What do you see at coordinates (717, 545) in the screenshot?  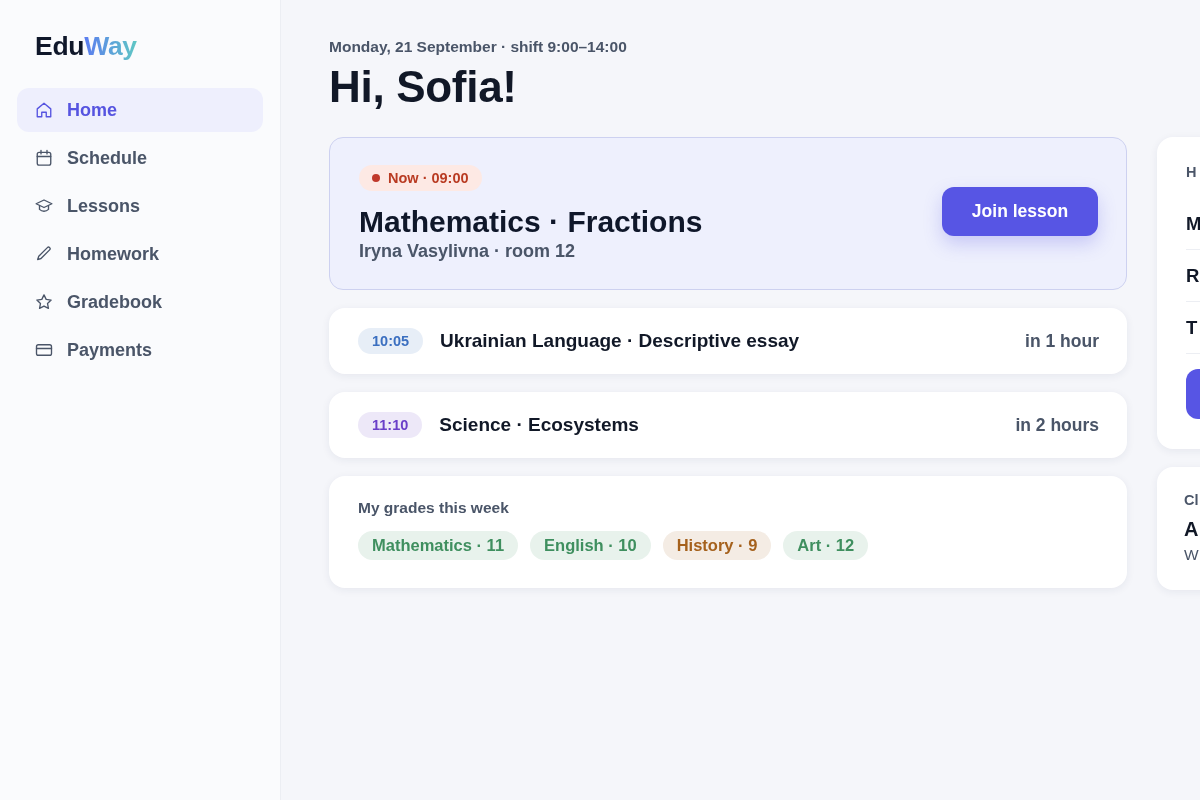 I see `grade-chip: History · 9` at bounding box center [717, 545].